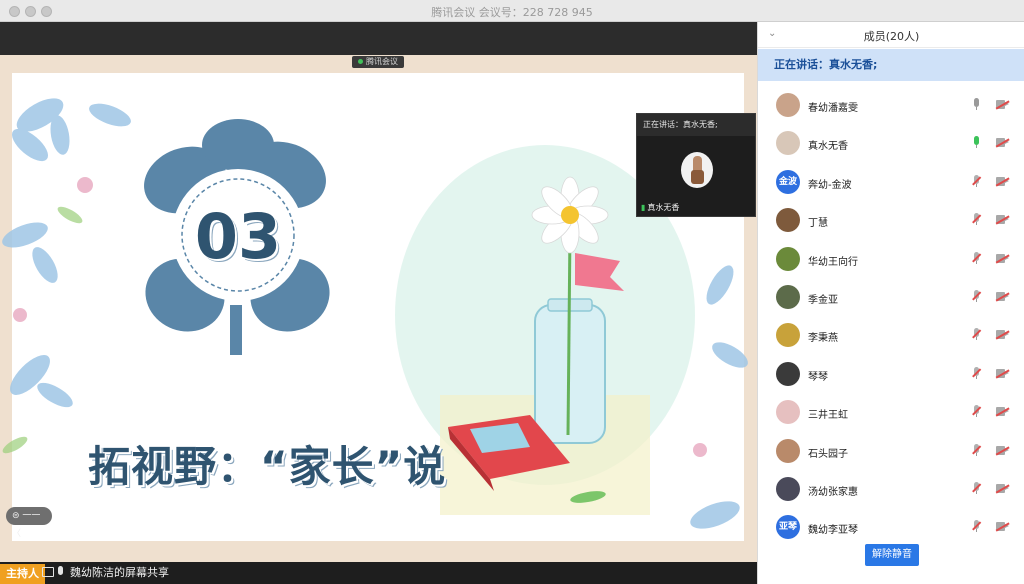  What do you see at coordinates (643, 207) in the screenshot?
I see `mic-on-icon: ▮` at bounding box center [643, 207].